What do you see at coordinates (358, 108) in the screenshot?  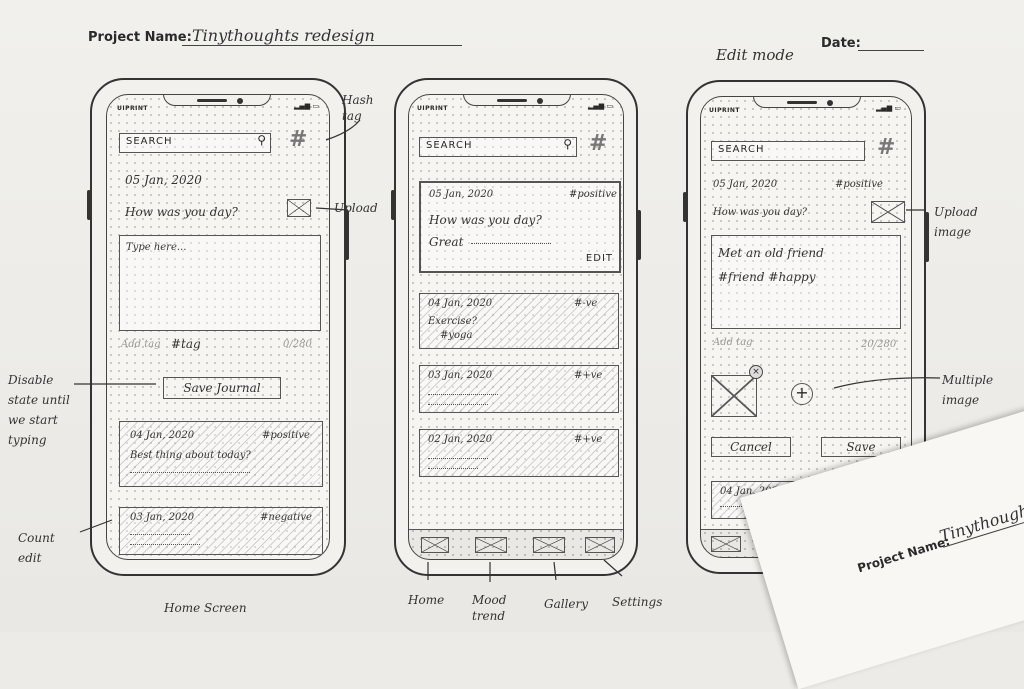 I see `annotation-hashtag: Hash tag` at bounding box center [358, 108].